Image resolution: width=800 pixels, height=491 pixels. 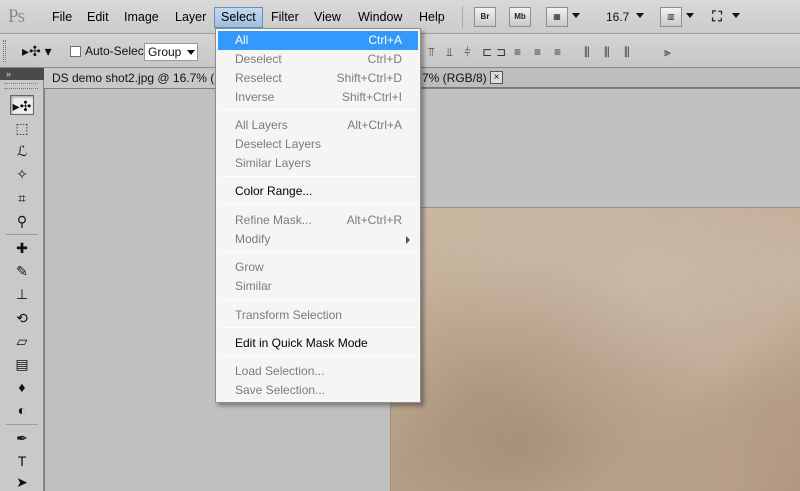 I want to click on menu-item-deselect: Deselect Ctrl+D, so click(x=318, y=59).